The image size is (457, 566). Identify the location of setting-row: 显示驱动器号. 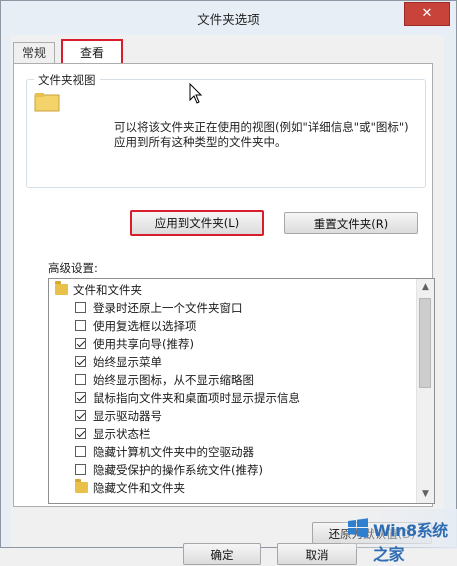
(232, 416).